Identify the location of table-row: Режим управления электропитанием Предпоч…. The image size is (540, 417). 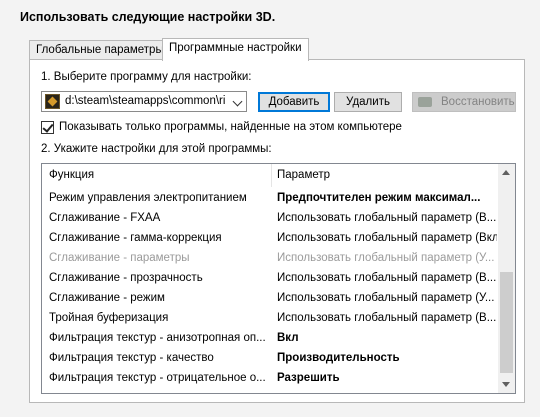
(271, 199).